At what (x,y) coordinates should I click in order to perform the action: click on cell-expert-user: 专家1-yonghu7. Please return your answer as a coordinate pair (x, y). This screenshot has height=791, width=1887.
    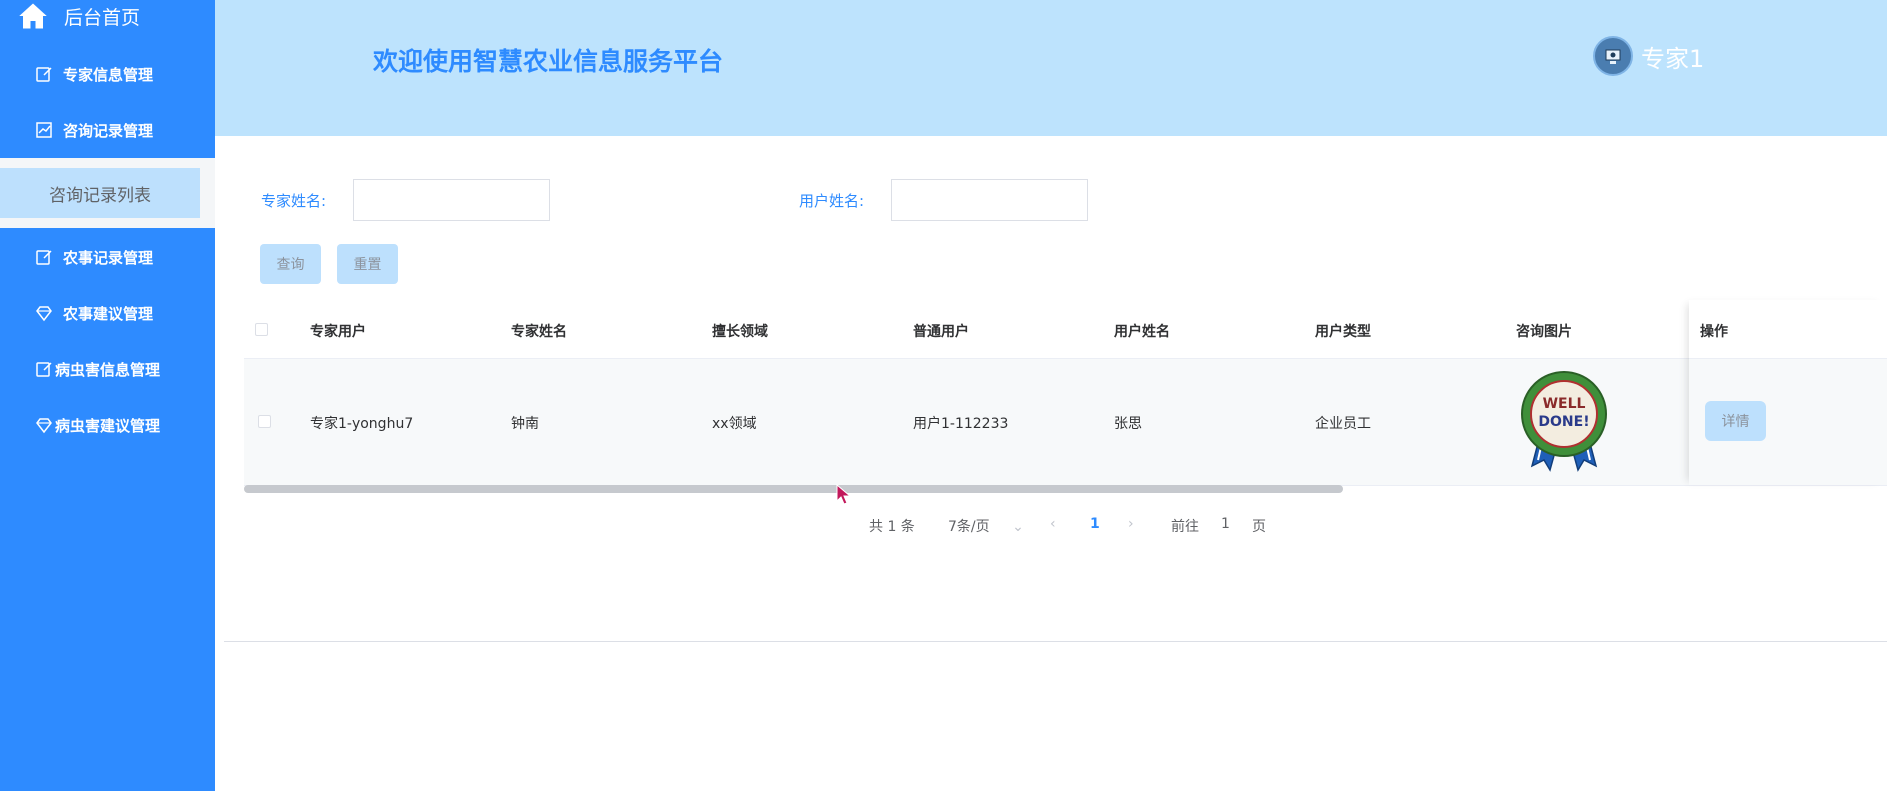
    Looking at the image, I should click on (362, 424).